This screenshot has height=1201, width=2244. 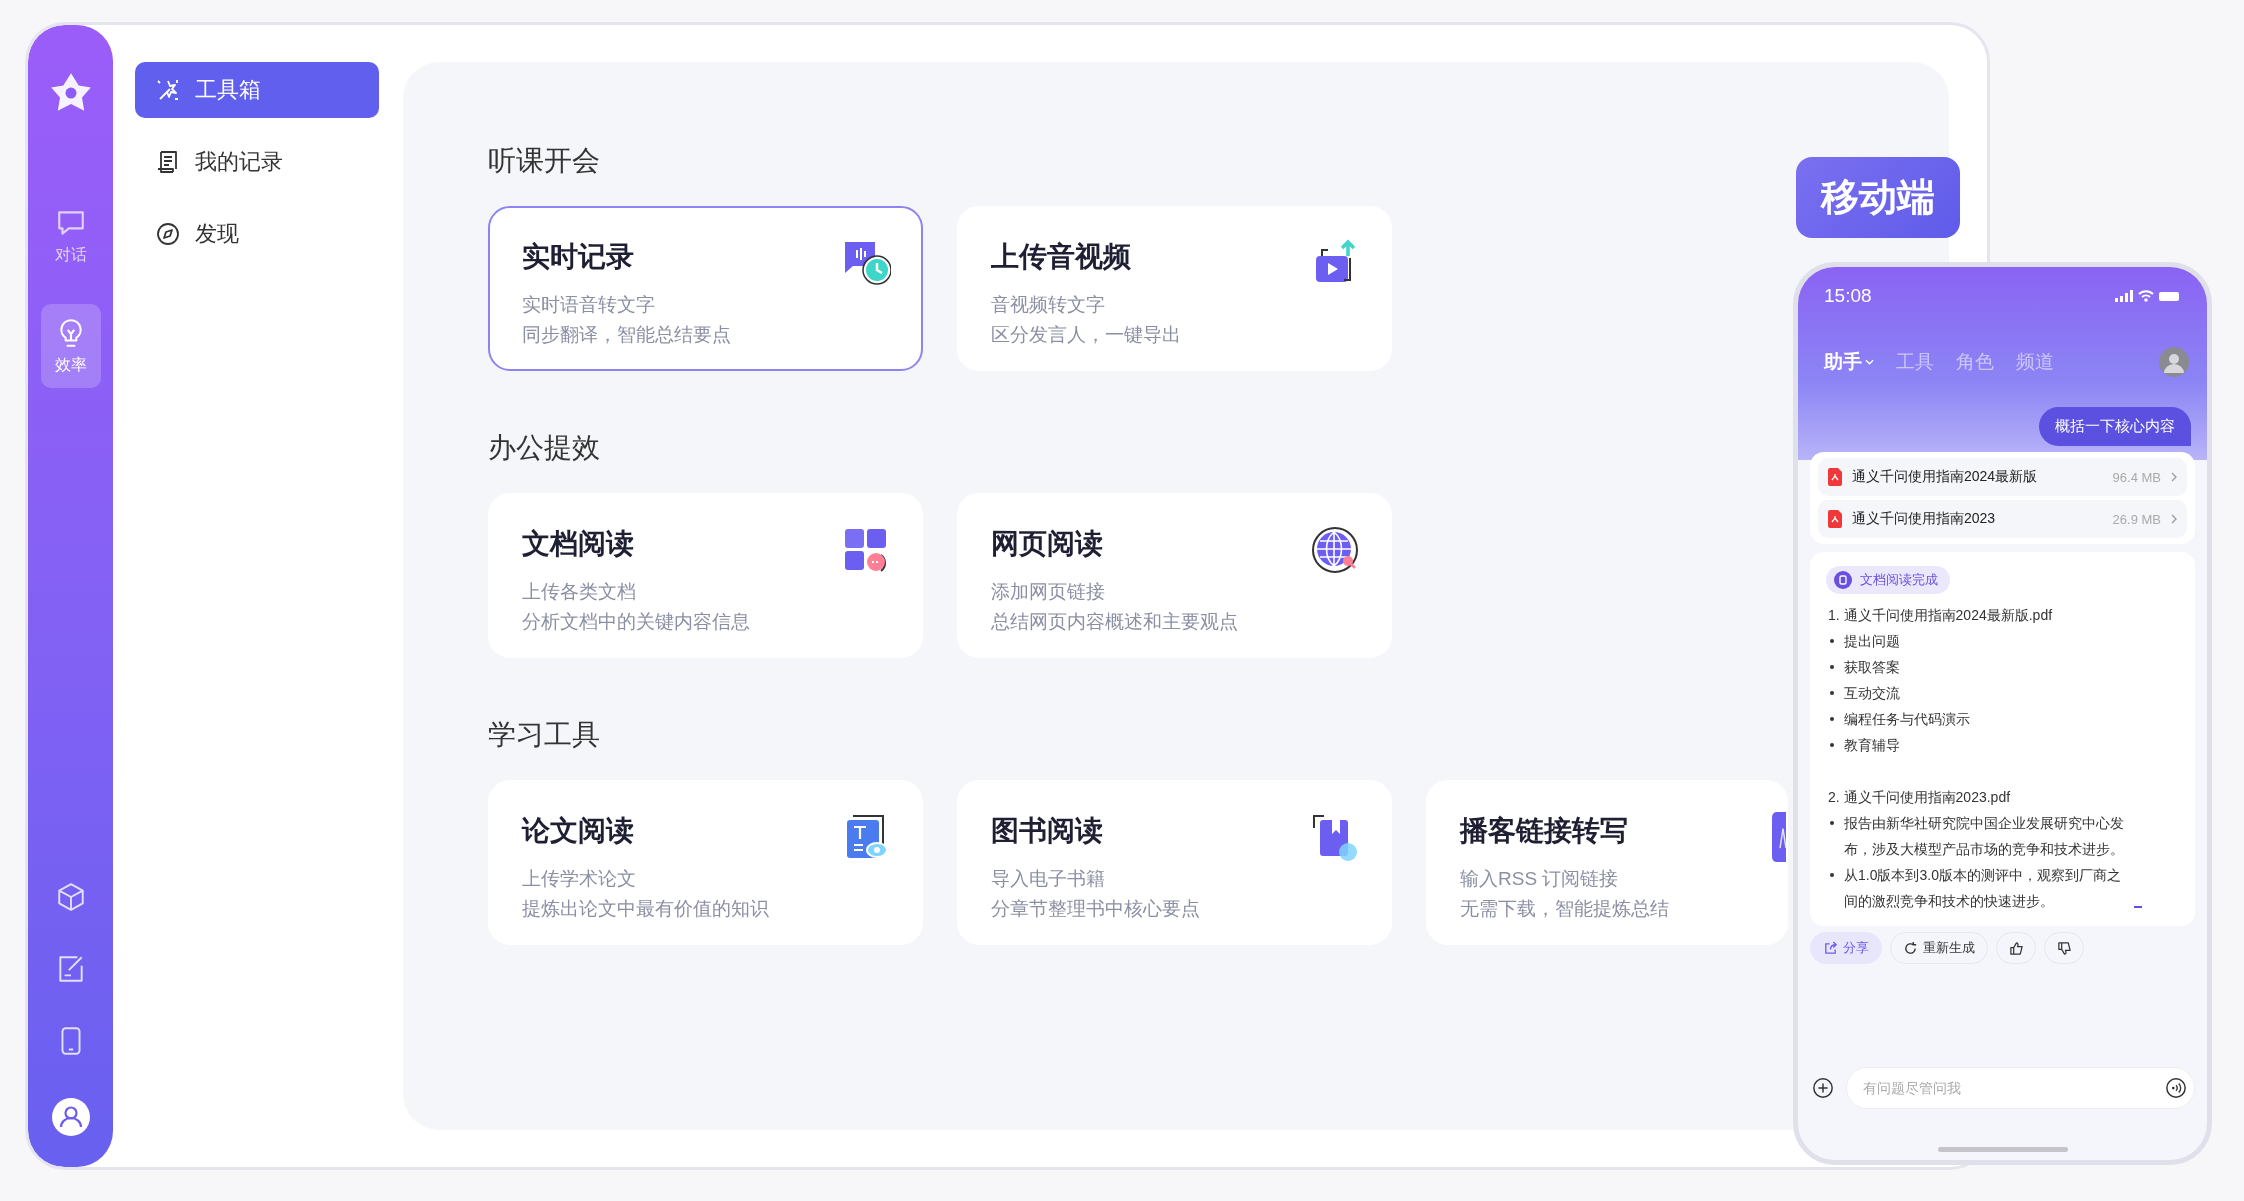 What do you see at coordinates (1846, 948) in the screenshot?
I see `share-button: 分享` at bounding box center [1846, 948].